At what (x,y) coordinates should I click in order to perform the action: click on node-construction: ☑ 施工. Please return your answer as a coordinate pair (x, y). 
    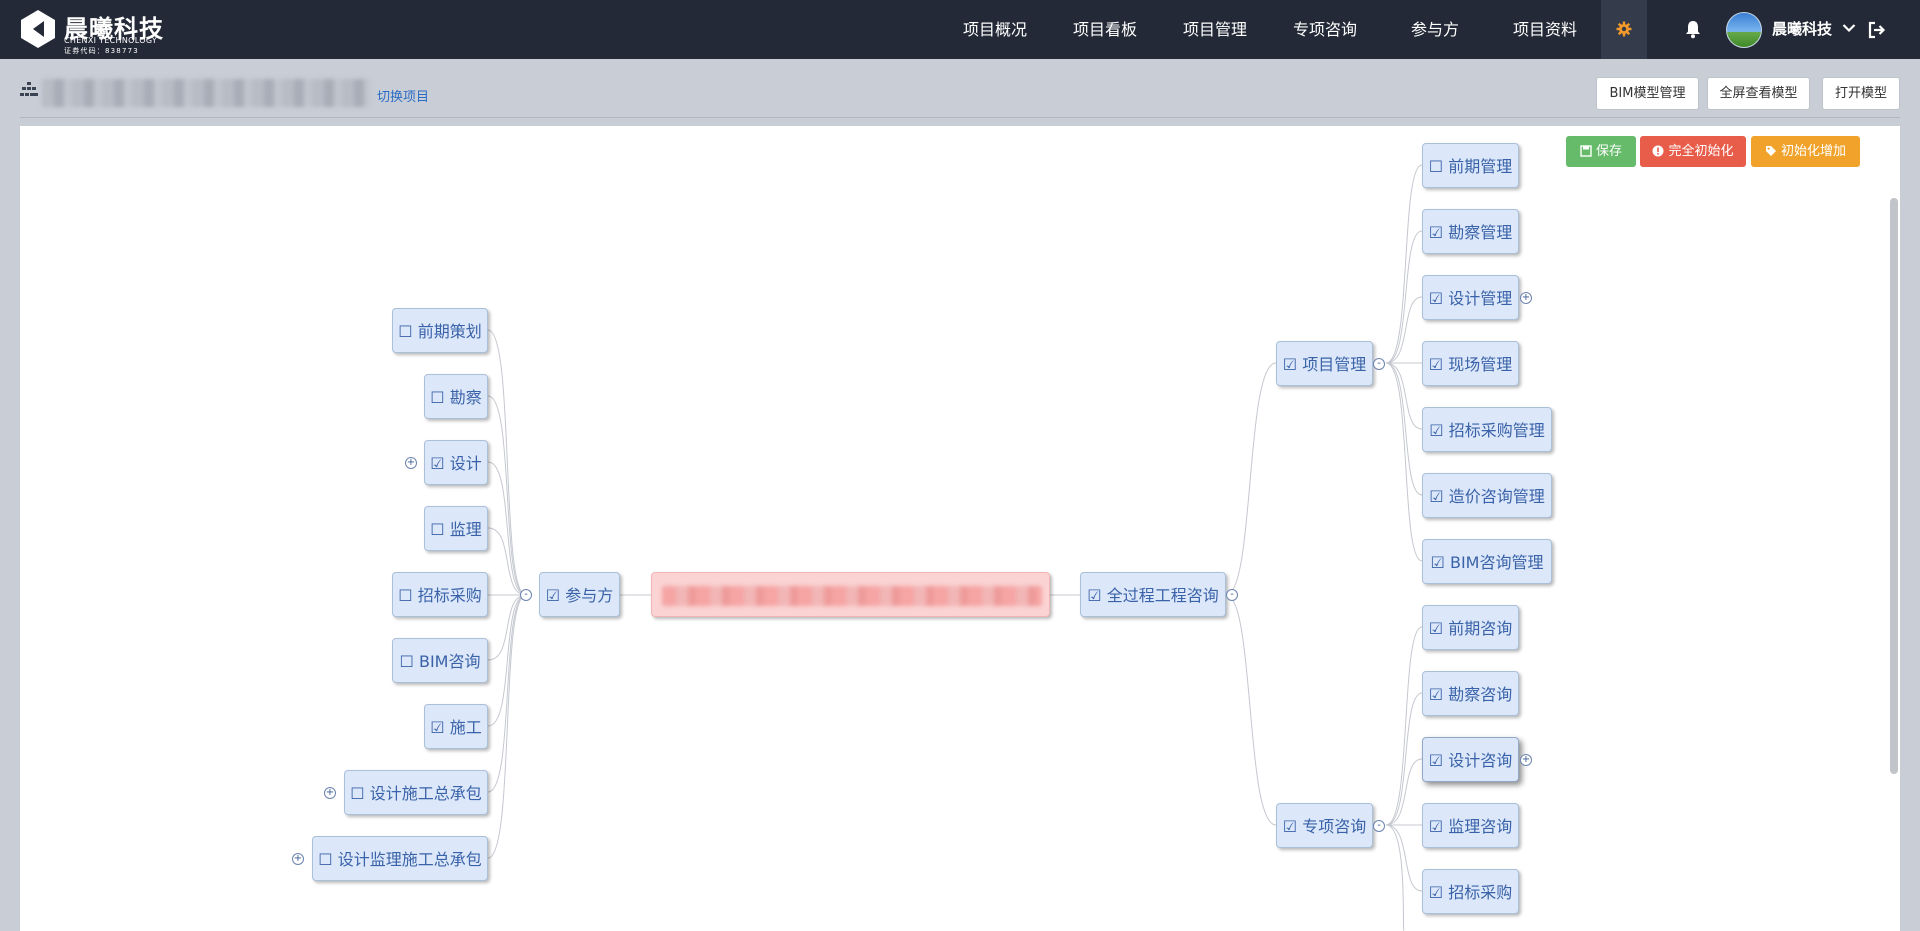
    Looking at the image, I should click on (456, 726).